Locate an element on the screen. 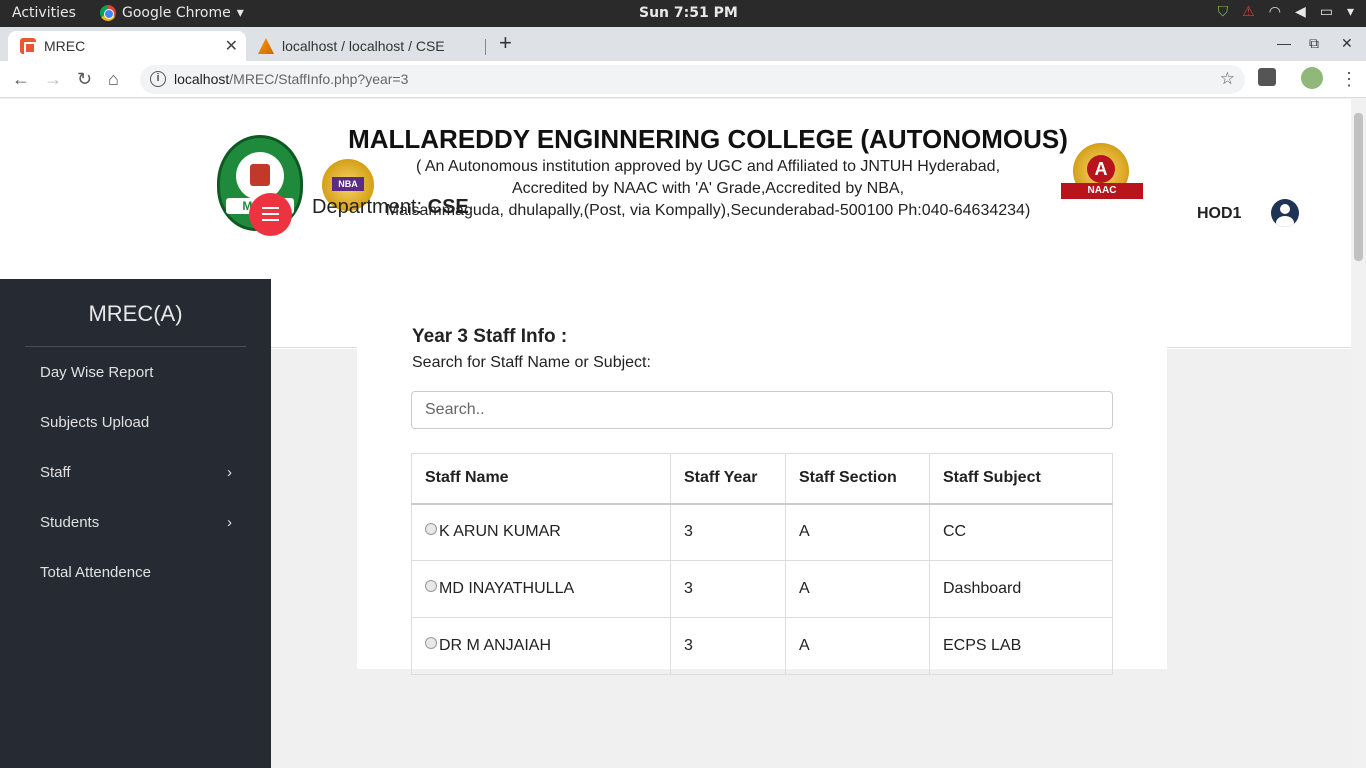 The width and height of the screenshot is (1366, 768). tab-title: MREC is located at coordinates (65, 46).